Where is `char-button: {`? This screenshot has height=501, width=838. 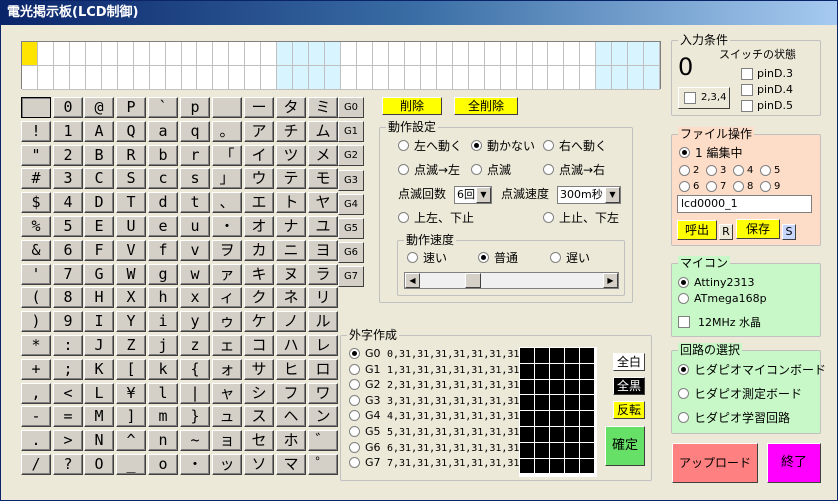
char-button: { is located at coordinates (195, 369).